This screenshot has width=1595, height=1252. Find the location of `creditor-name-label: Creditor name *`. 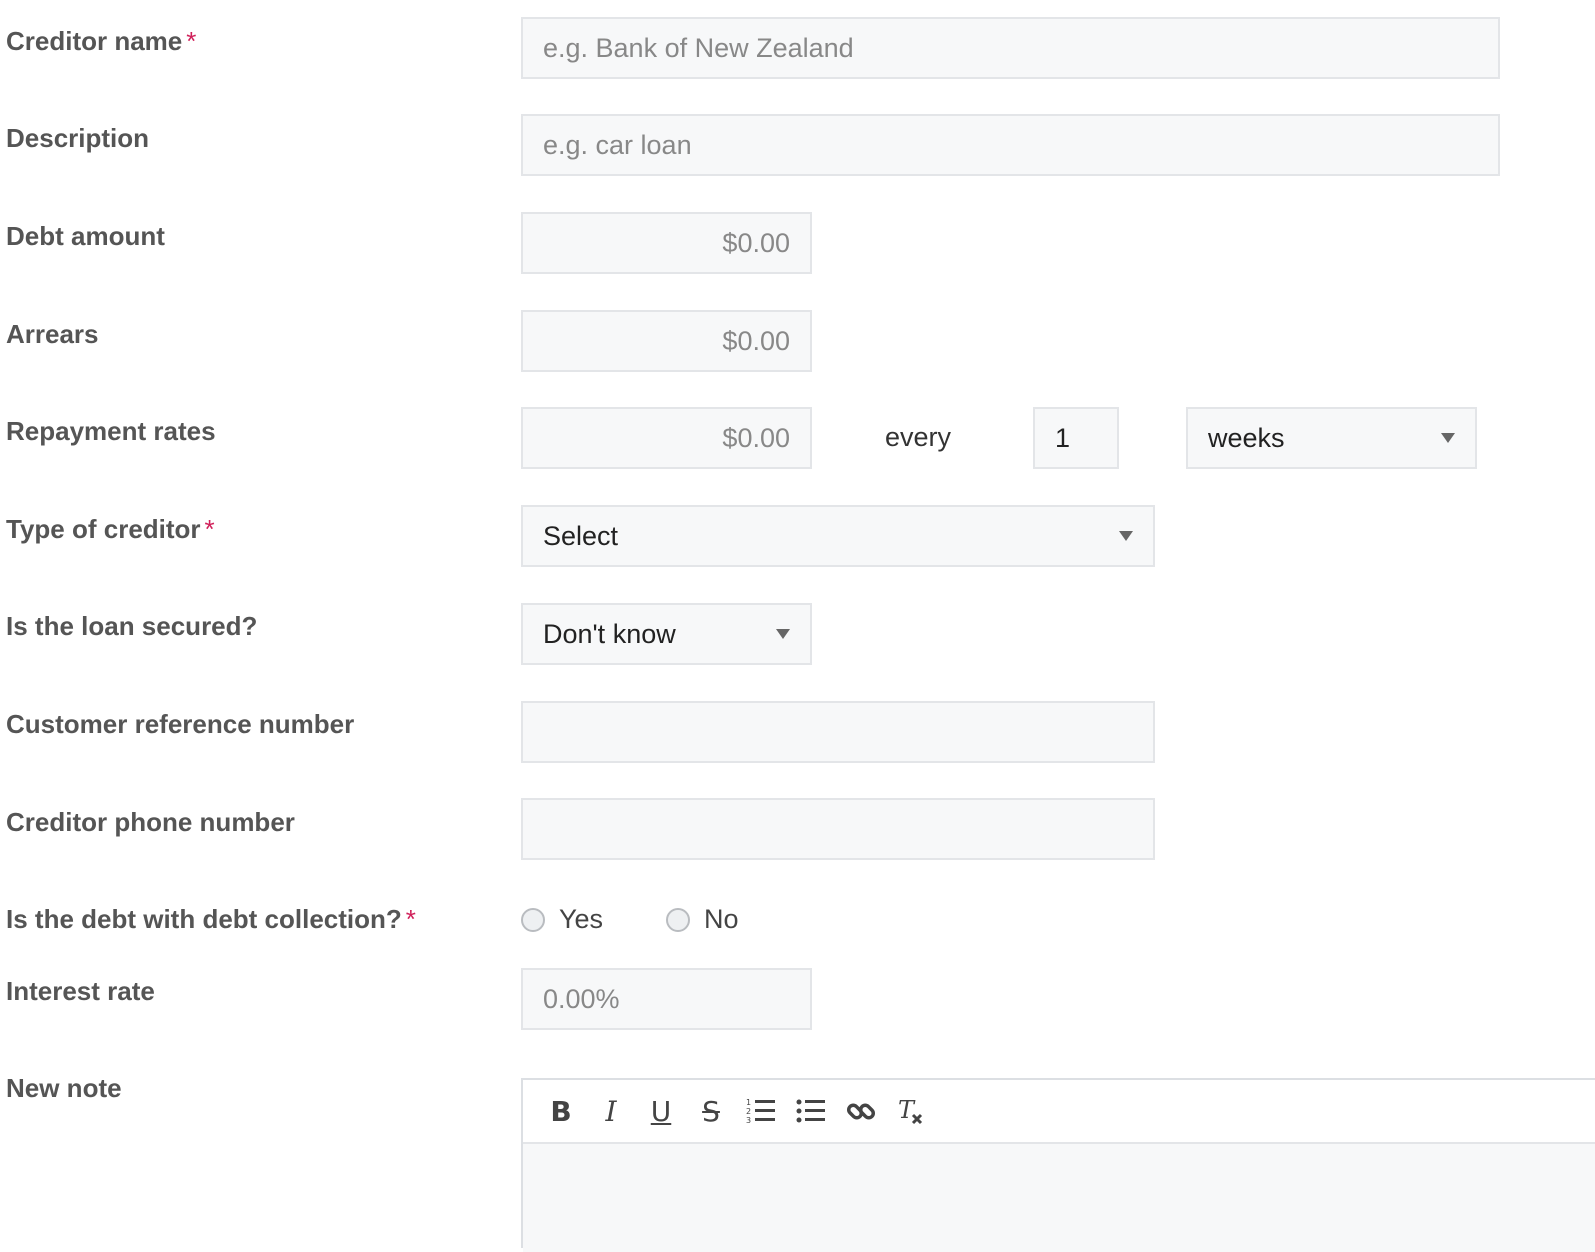

creditor-name-label: Creditor name * is located at coordinates (101, 41).